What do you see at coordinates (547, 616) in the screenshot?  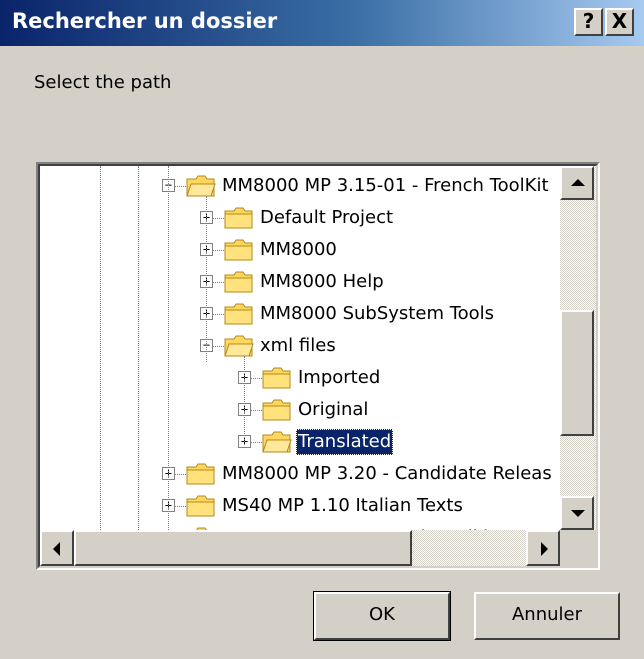 I see `cancel-button: Annuler` at bounding box center [547, 616].